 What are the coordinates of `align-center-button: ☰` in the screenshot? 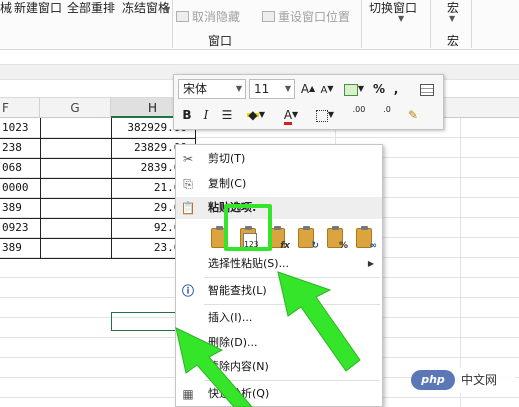 It's located at (227, 115).